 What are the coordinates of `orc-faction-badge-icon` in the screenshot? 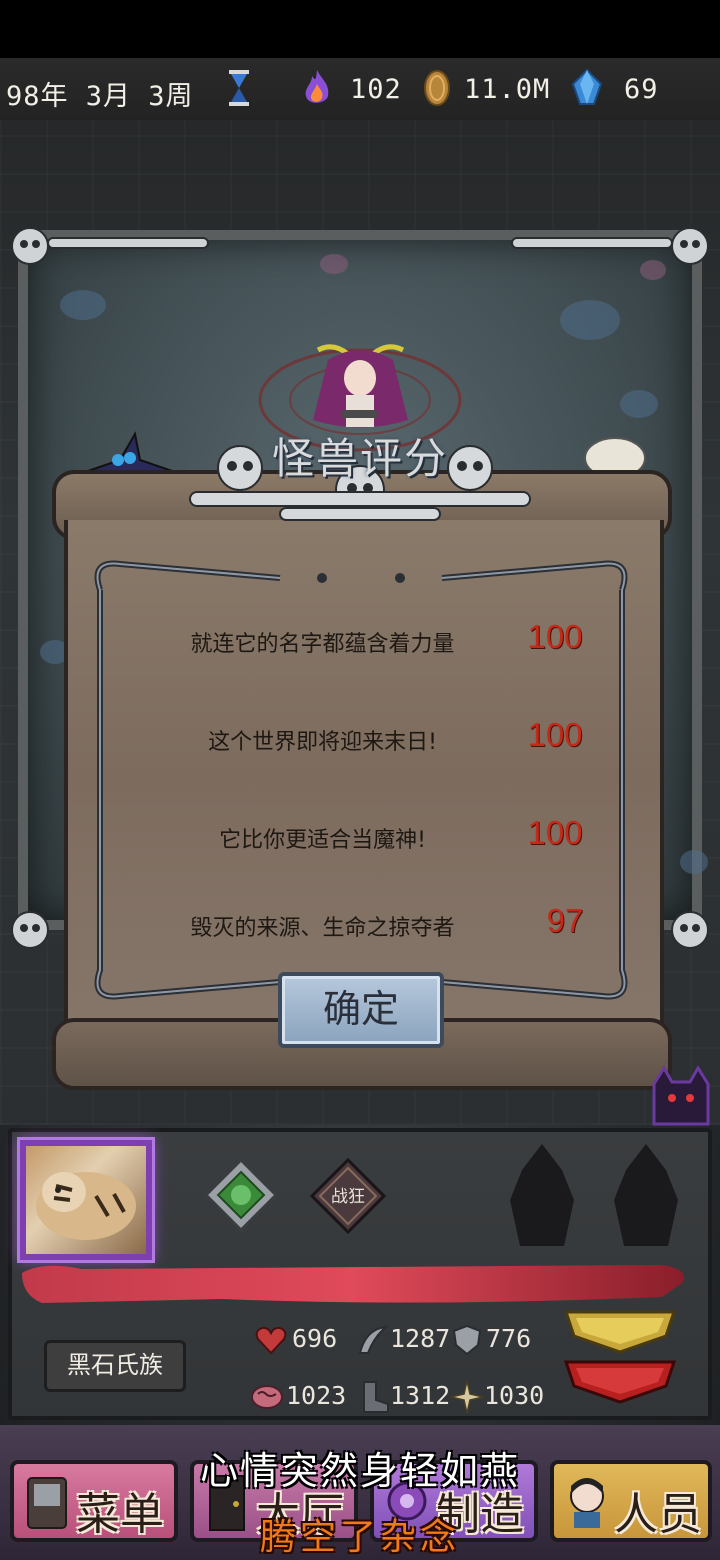 It's located at (241, 1195).